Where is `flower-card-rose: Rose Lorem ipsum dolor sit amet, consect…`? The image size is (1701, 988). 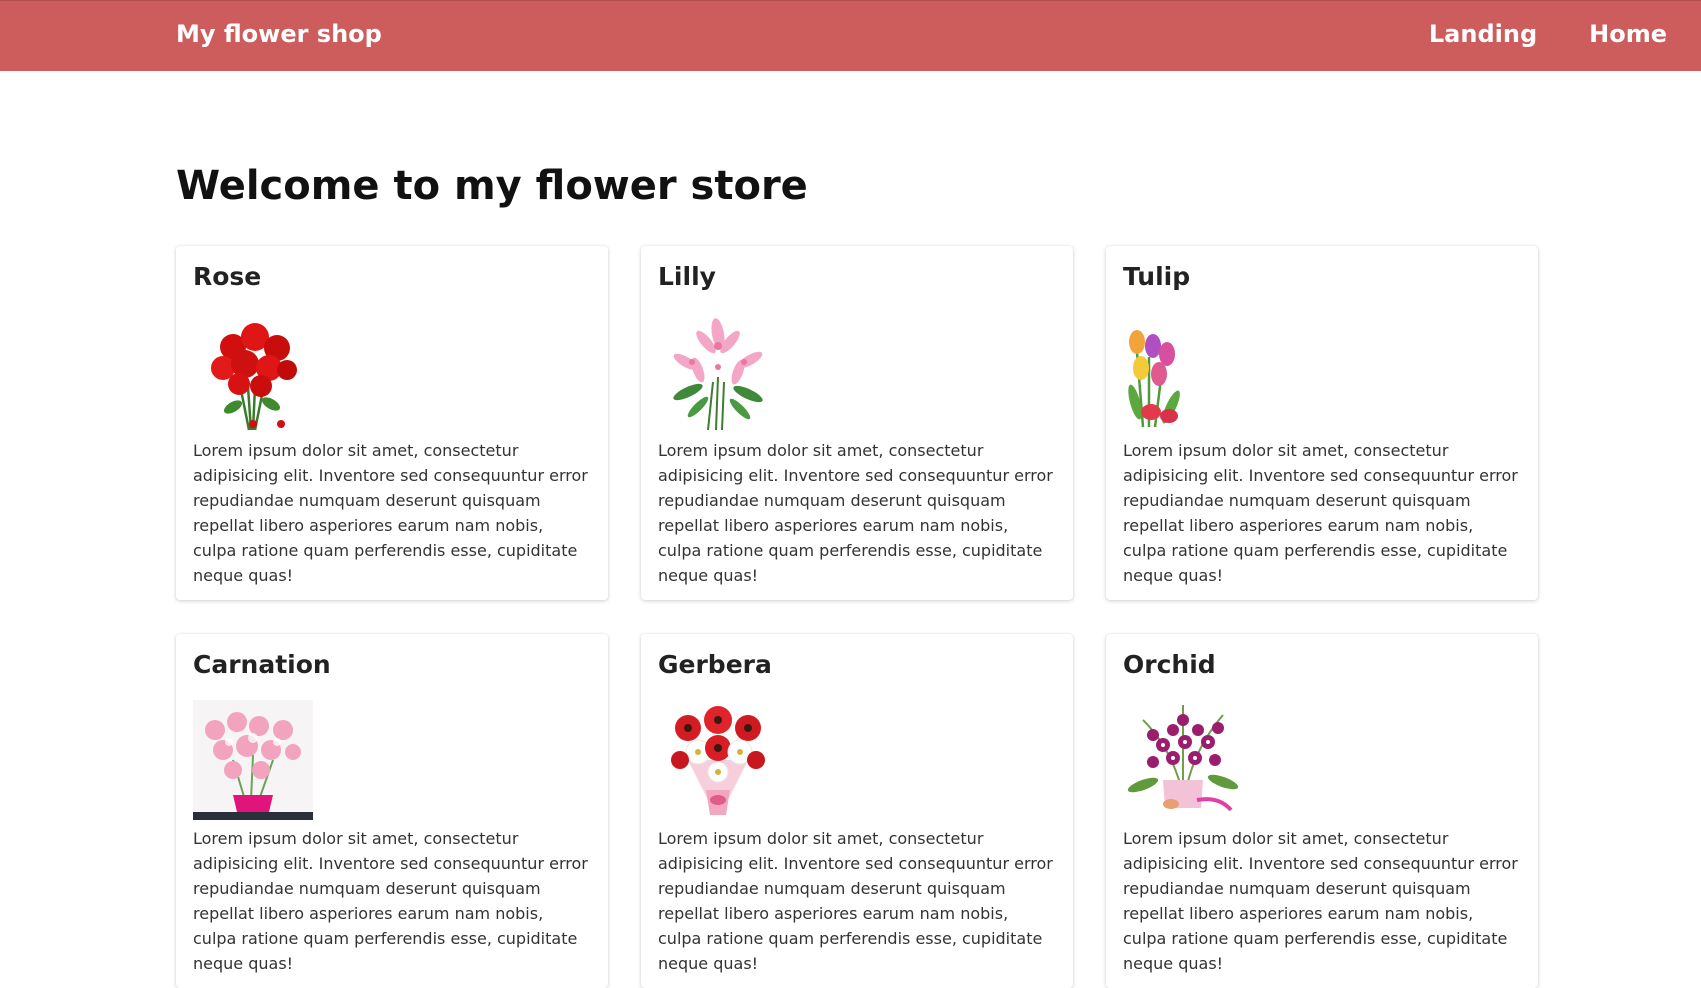
flower-card-rose: Rose Lorem ipsum dolor sit amet, consect… is located at coordinates (392, 423).